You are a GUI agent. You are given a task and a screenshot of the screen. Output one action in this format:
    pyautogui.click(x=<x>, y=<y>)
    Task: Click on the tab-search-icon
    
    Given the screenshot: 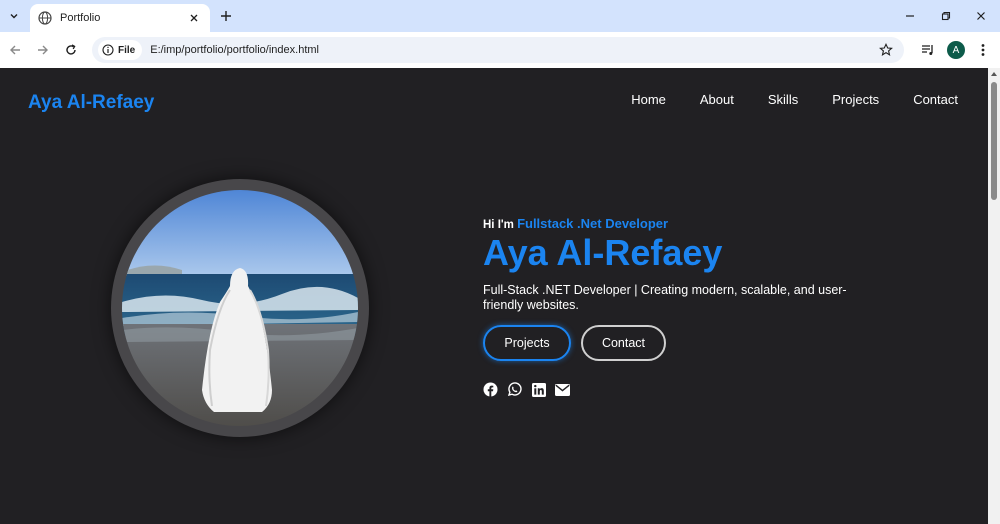 What is the action you would take?
    pyautogui.click(x=14, y=16)
    